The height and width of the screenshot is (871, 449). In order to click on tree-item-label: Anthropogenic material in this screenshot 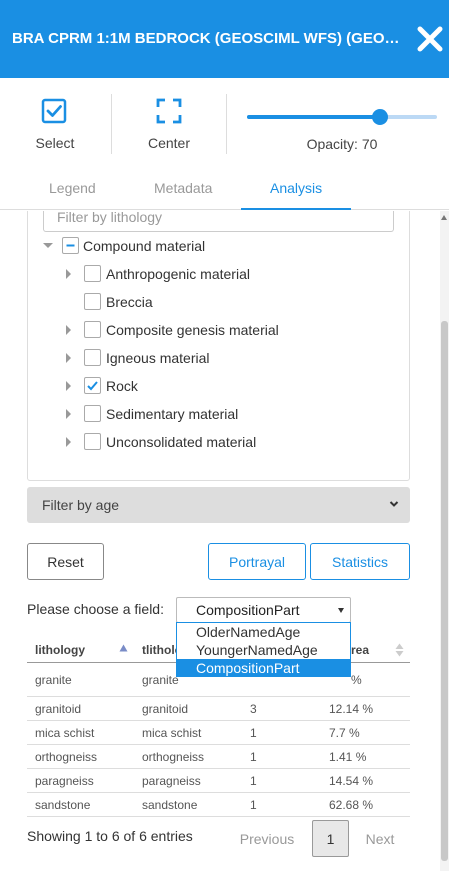, I will do `click(178, 274)`.